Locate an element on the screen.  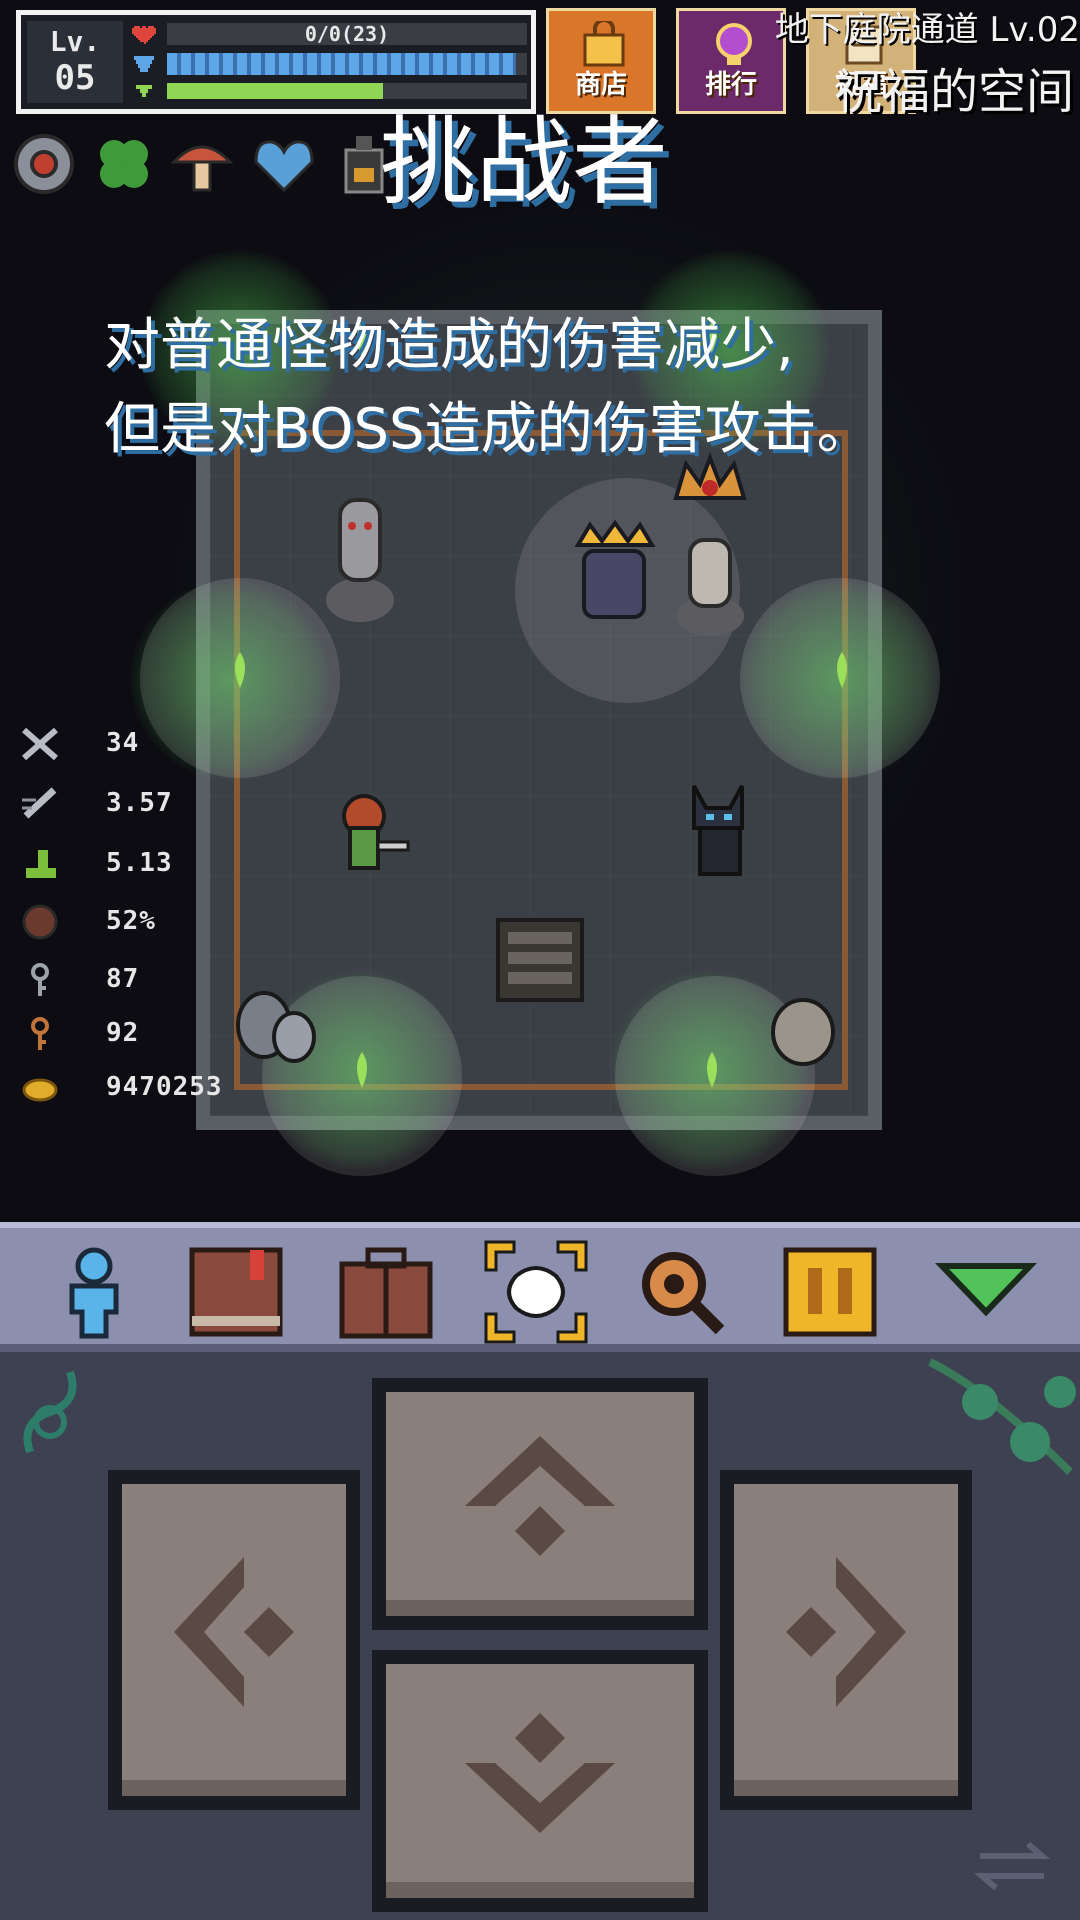
king-boss-icon is located at coordinates (615, 569).